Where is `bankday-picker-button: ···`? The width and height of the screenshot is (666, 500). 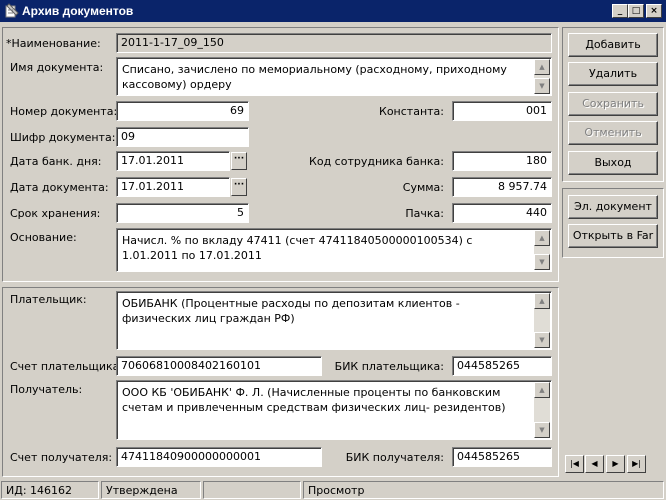 bankday-picker-button: ··· is located at coordinates (239, 161).